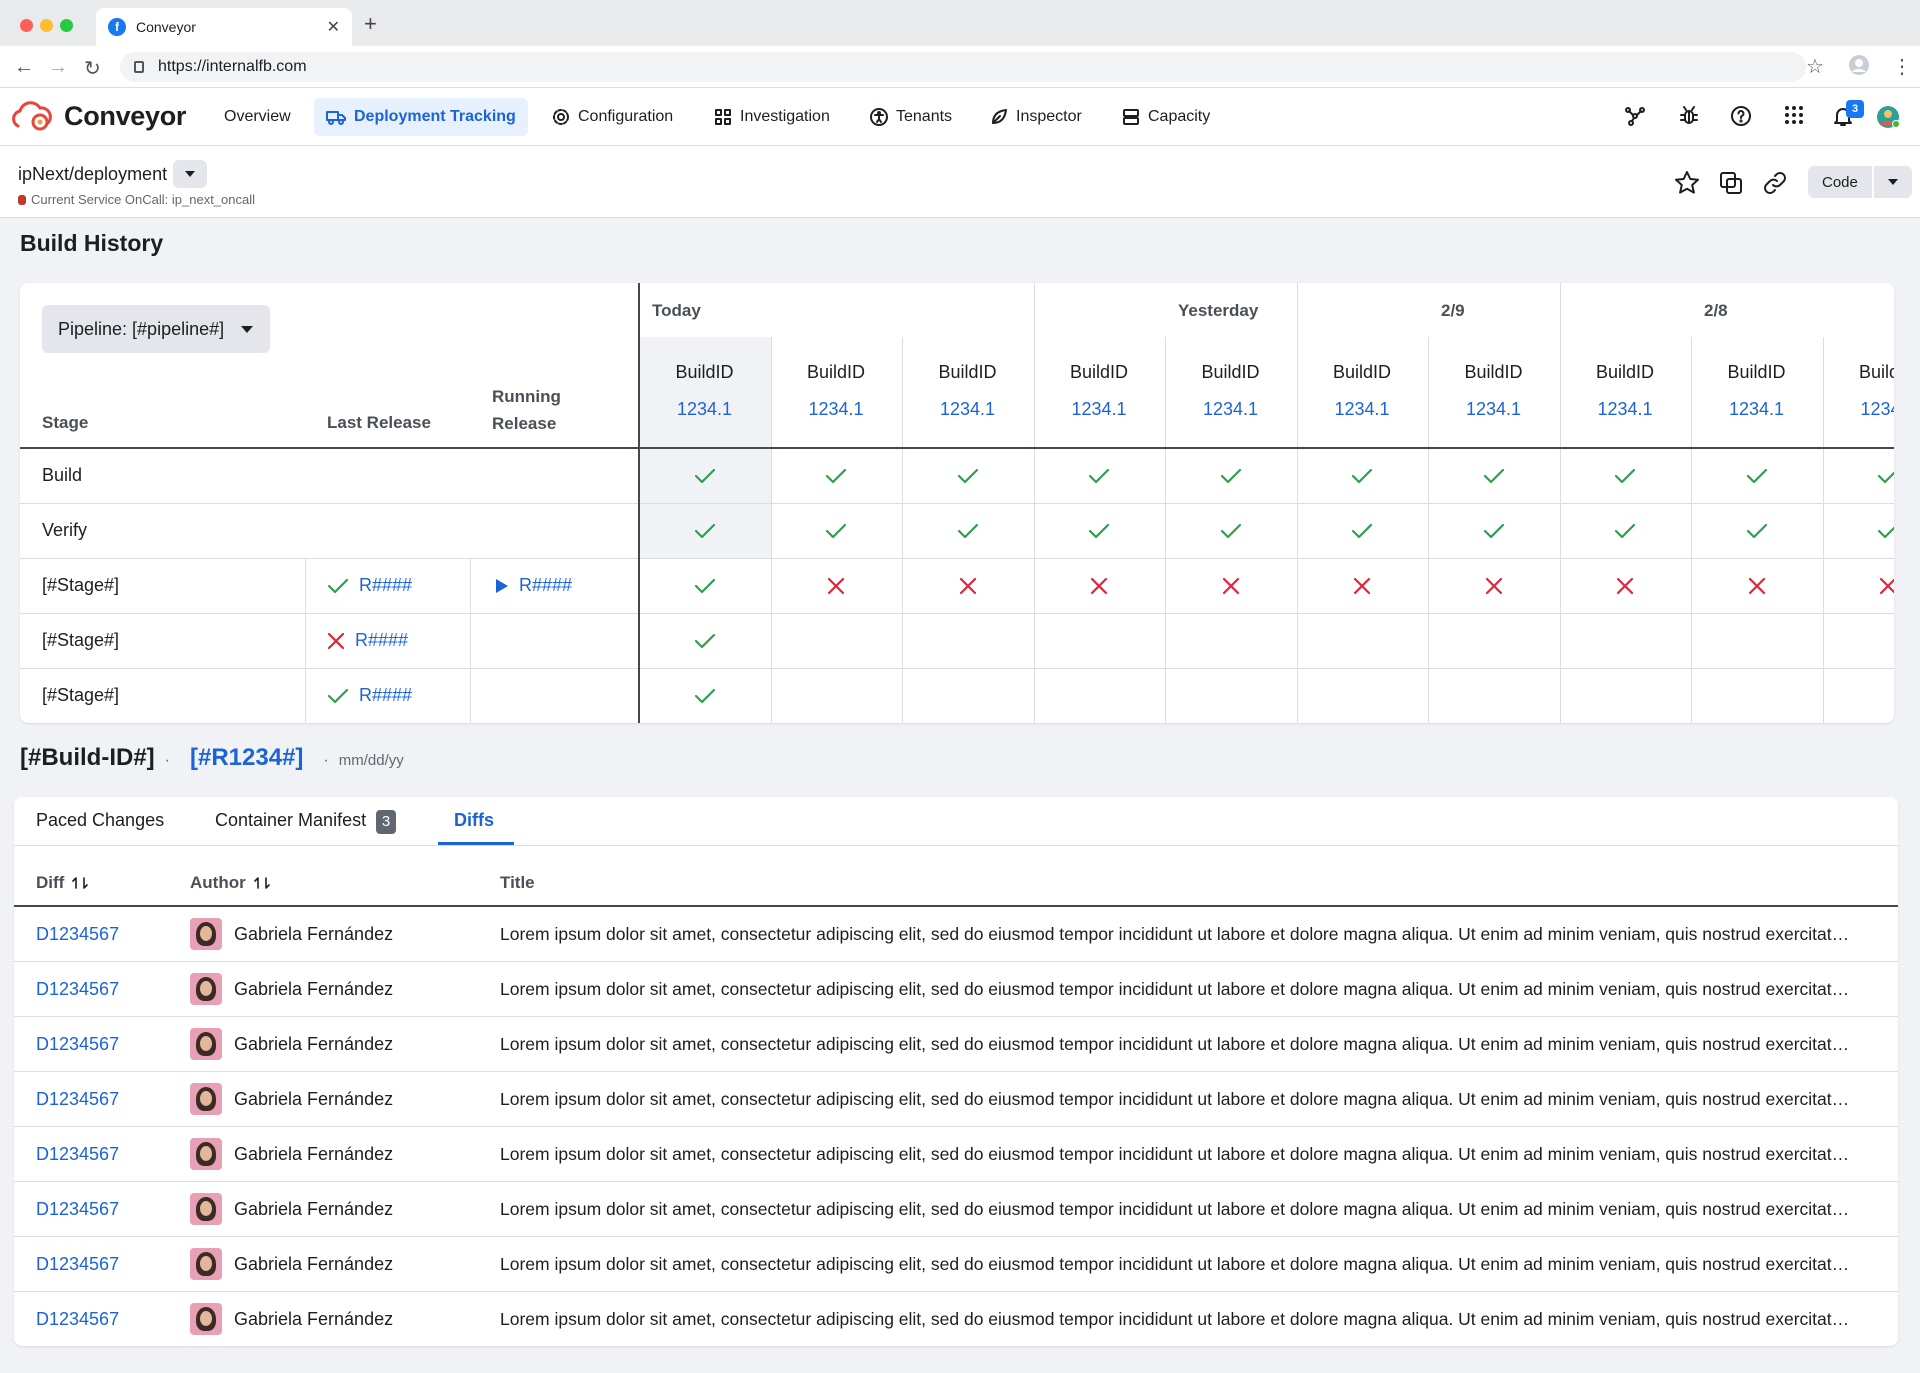 The width and height of the screenshot is (1920, 1373). What do you see at coordinates (1731, 183) in the screenshot?
I see `copy-icon` at bounding box center [1731, 183].